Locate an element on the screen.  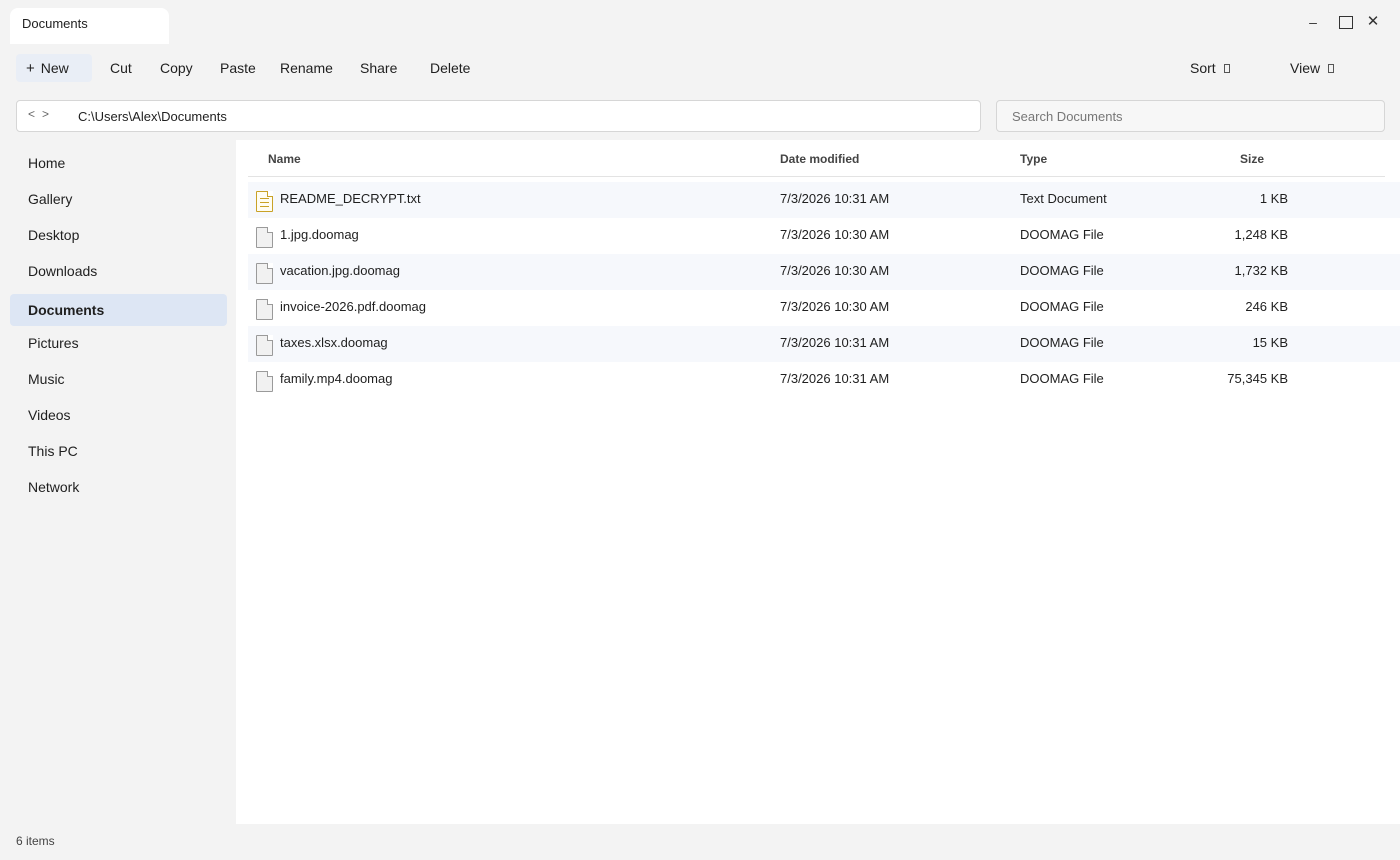
file-size: 246 KB is located at coordinates (1266, 306).